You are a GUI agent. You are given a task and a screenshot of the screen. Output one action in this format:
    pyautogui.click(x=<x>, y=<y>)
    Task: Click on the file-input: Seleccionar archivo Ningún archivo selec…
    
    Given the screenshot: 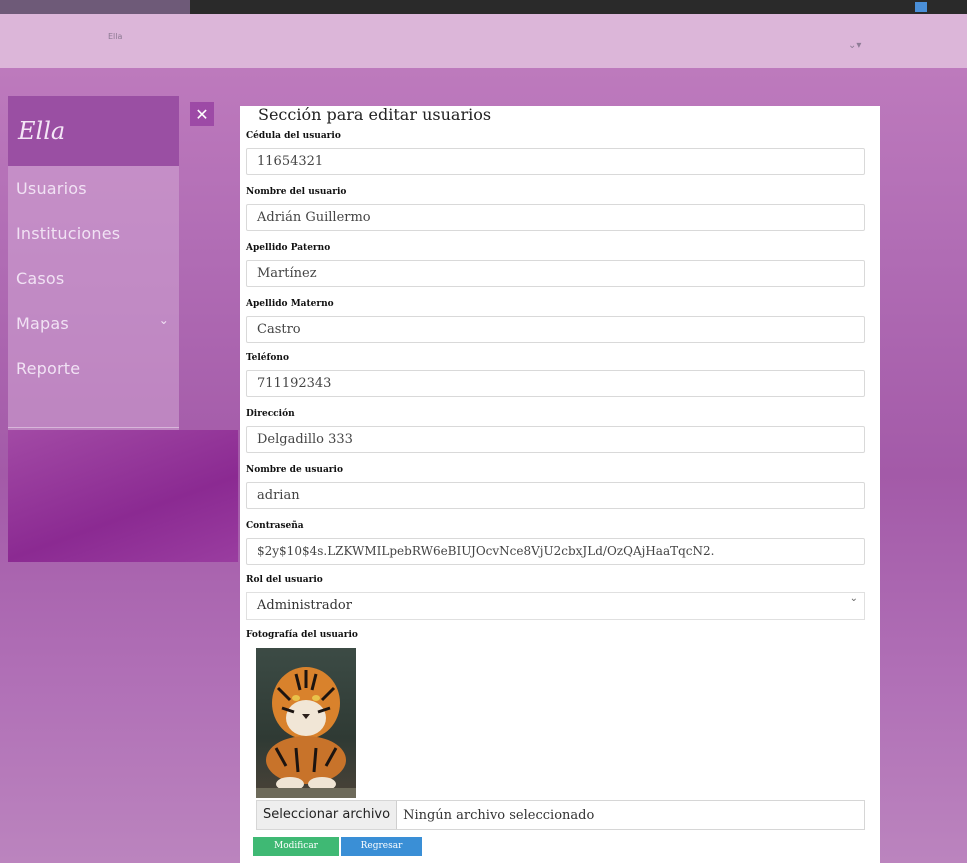 What is the action you would take?
    pyautogui.click(x=560, y=815)
    